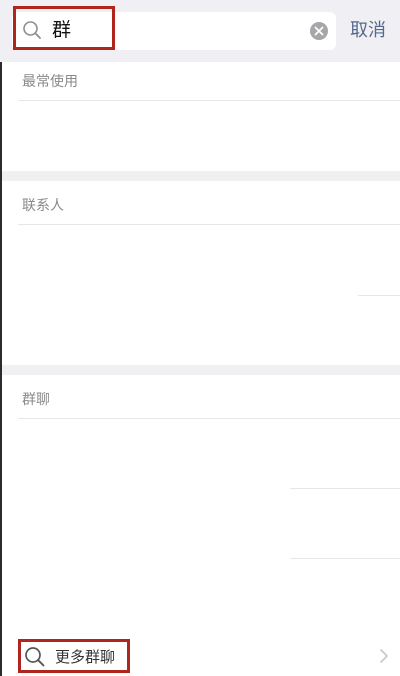 The width and height of the screenshot is (400, 676). I want to click on chevron-right-icon, so click(384, 656).